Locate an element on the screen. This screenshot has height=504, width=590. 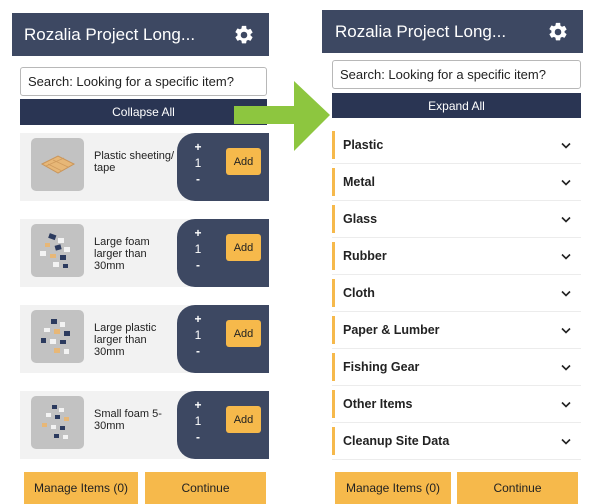
category-fishing-gear: Fishing Gear is located at coordinates (456, 367).